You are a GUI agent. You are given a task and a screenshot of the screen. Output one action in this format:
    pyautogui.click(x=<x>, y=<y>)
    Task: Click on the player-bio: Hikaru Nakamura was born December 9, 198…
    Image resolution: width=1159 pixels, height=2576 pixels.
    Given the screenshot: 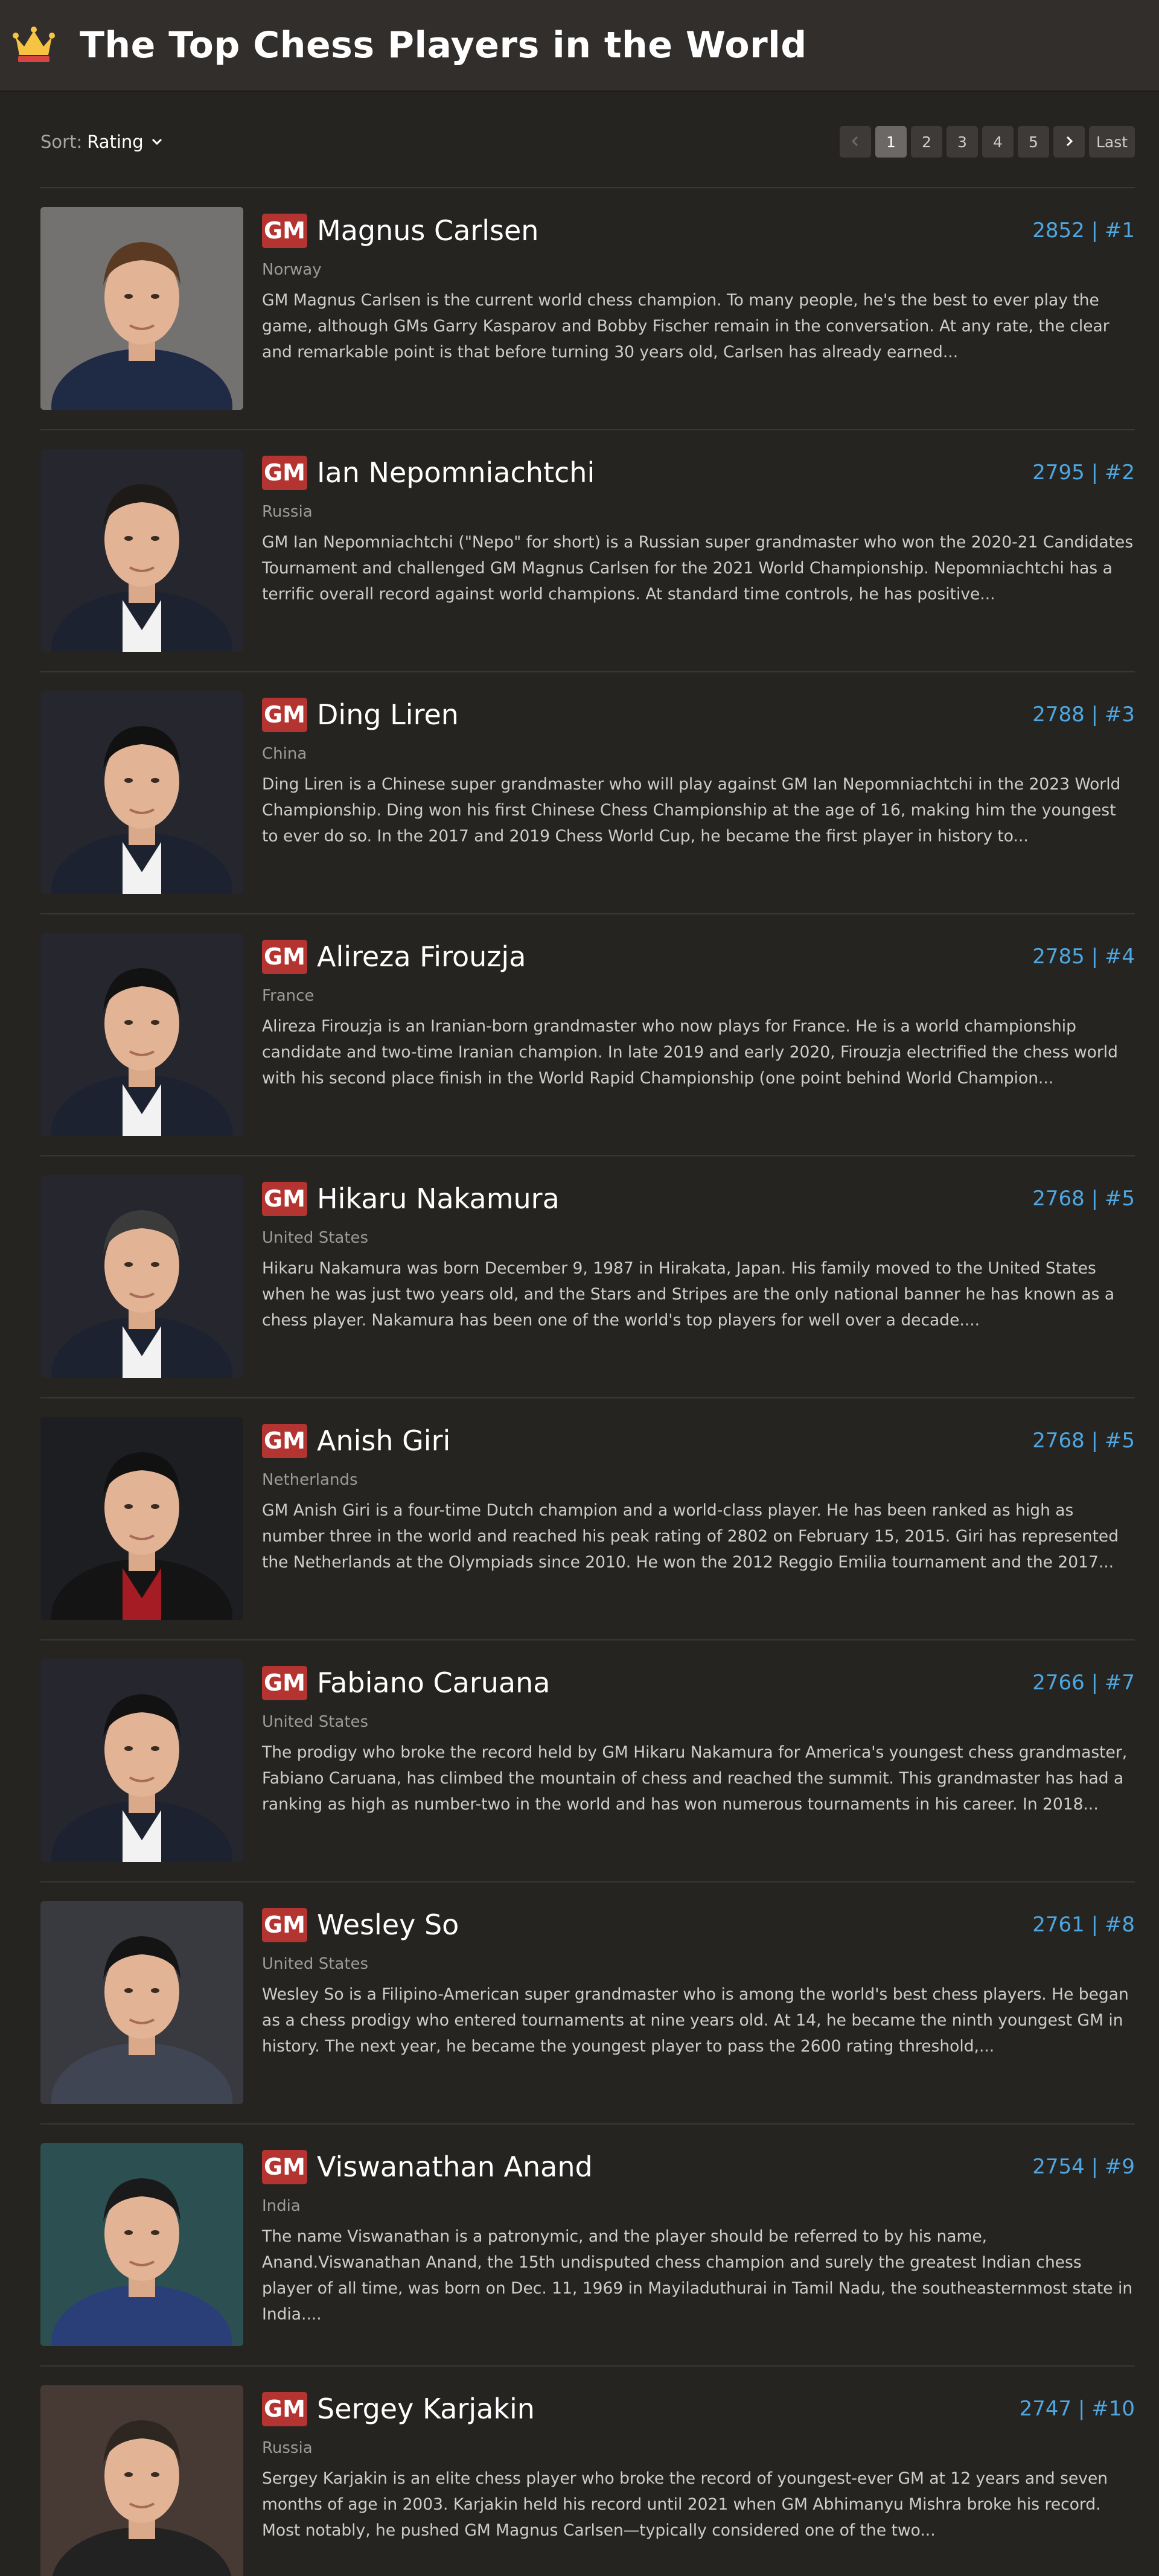 What is the action you would take?
    pyautogui.click(x=688, y=1294)
    